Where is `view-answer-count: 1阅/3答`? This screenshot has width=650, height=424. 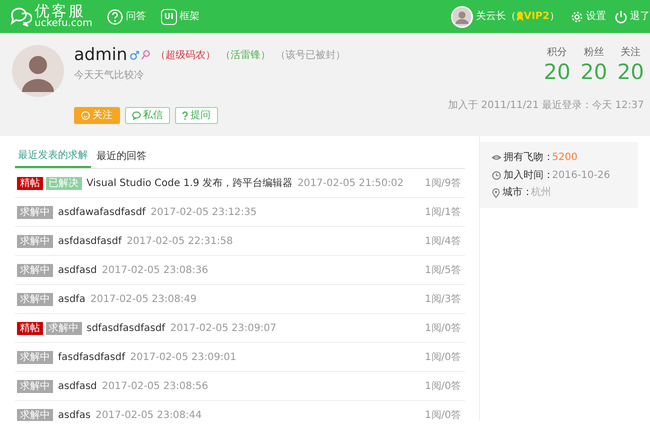 view-answer-count: 1阅/3答 is located at coordinates (443, 299).